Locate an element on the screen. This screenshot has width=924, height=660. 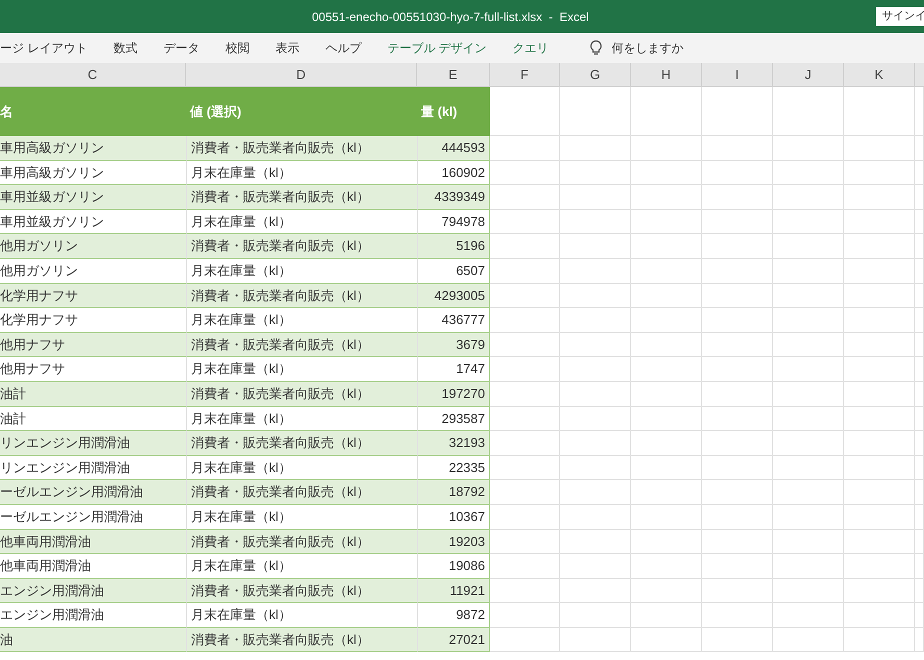
ribbon-tab: クエリ is located at coordinates (530, 48).